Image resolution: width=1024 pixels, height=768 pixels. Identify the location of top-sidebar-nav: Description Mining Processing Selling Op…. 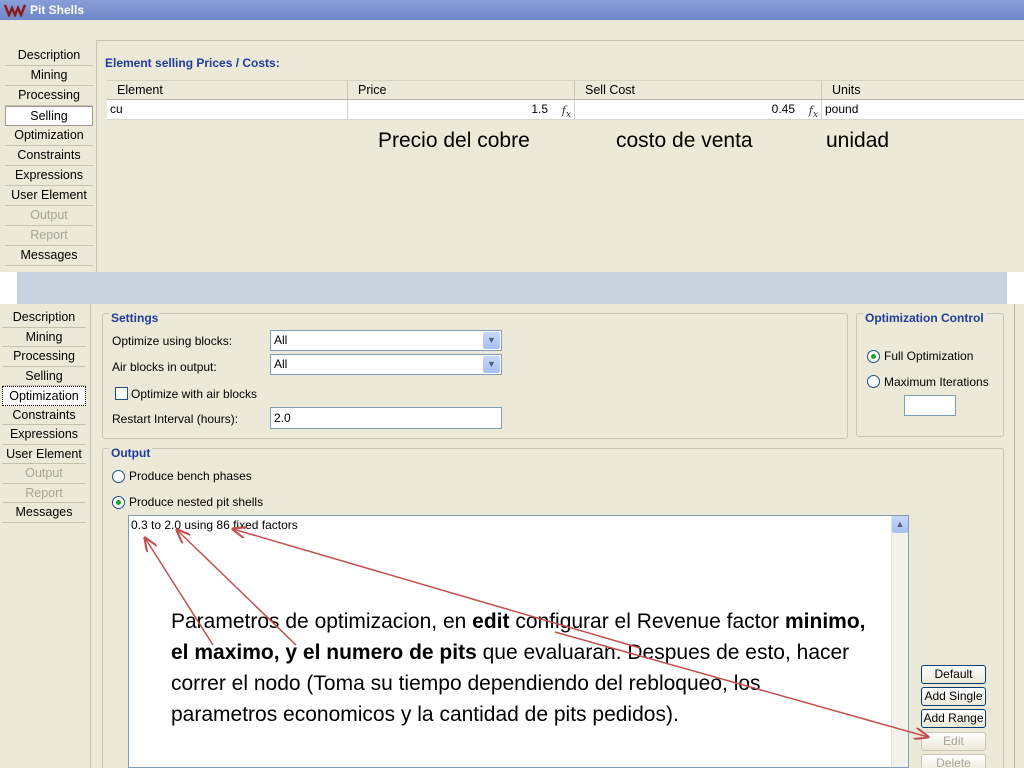
(49, 156).